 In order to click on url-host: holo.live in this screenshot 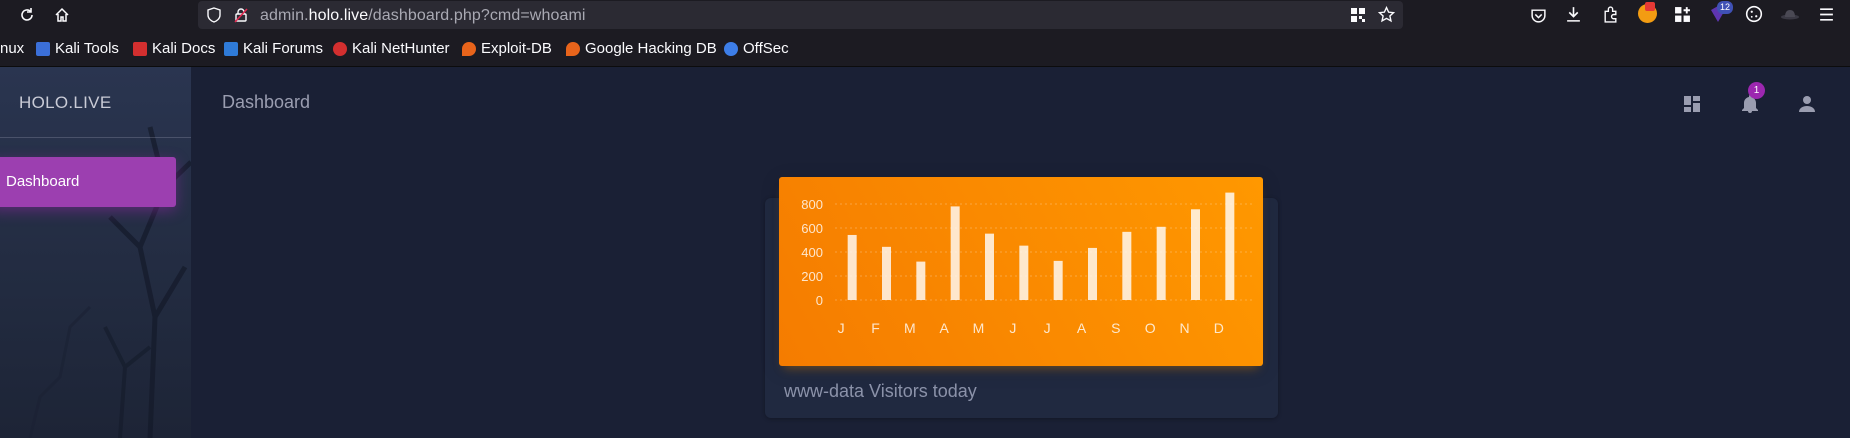, I will do `click(338, 15)`.